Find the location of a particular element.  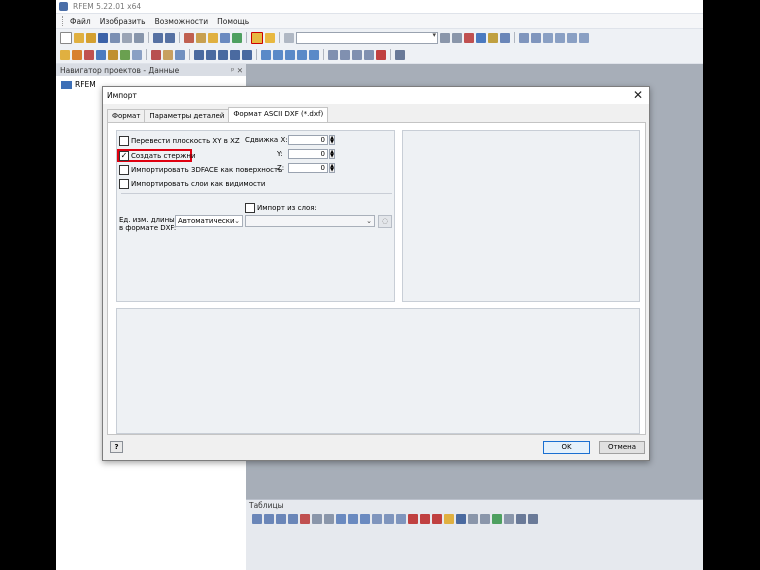

offset-y-input: 0 is located at coordinates (308, 154).